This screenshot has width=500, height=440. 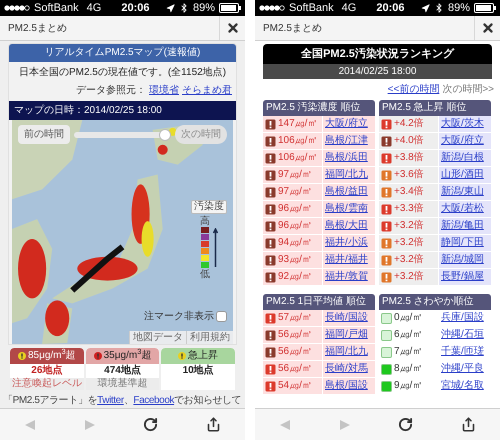 I want to click on place-link: 新潟/白根, so click(x=465, y=158).